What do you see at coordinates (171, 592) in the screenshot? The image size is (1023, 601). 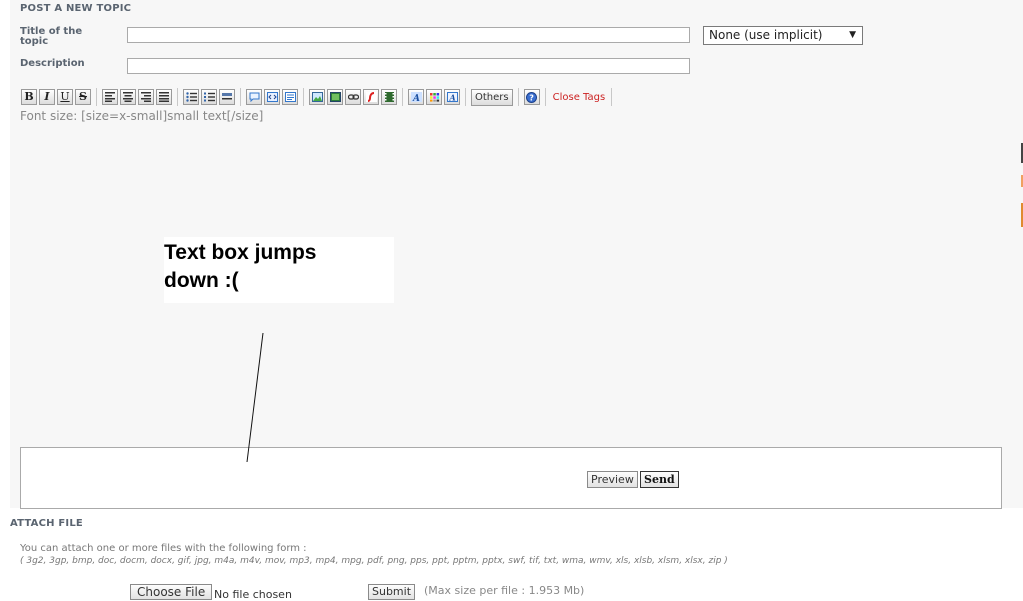 I see `choose-file-button: Choose File` at bounding box center [171, 592].